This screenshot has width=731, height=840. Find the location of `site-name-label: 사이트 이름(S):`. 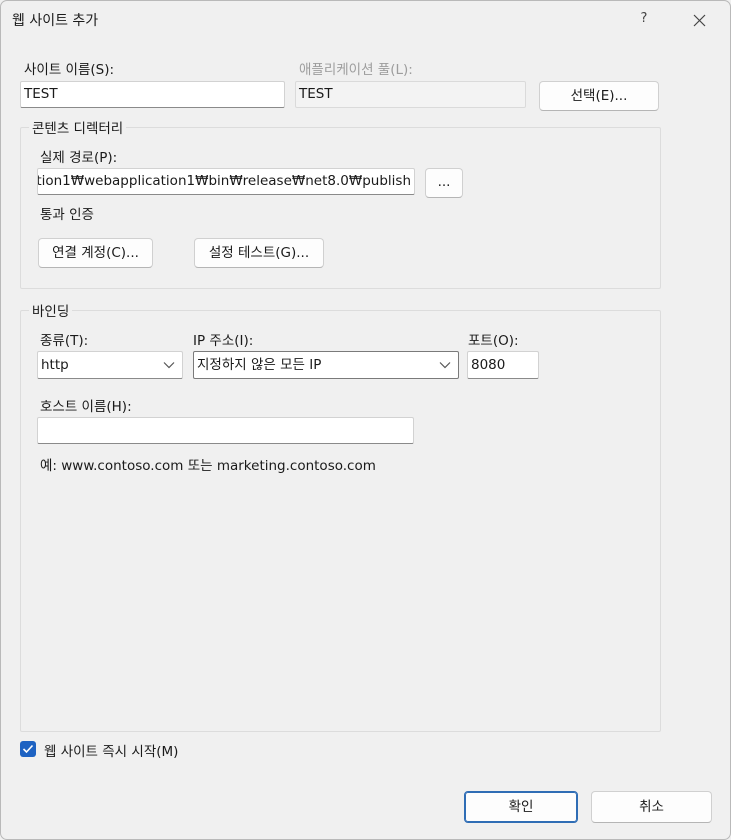

site-name-label: 사이트 이름(S): is located at coordinates (69, 70).